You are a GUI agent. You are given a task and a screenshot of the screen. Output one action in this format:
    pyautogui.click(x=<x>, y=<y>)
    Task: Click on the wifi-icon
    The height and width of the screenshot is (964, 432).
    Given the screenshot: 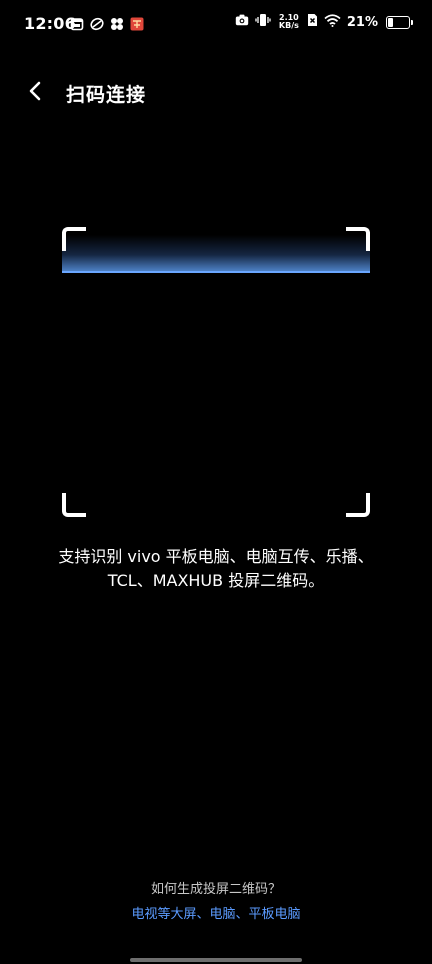 What is the action you would take?
    pyautogui.click(x=332, y=22)
    